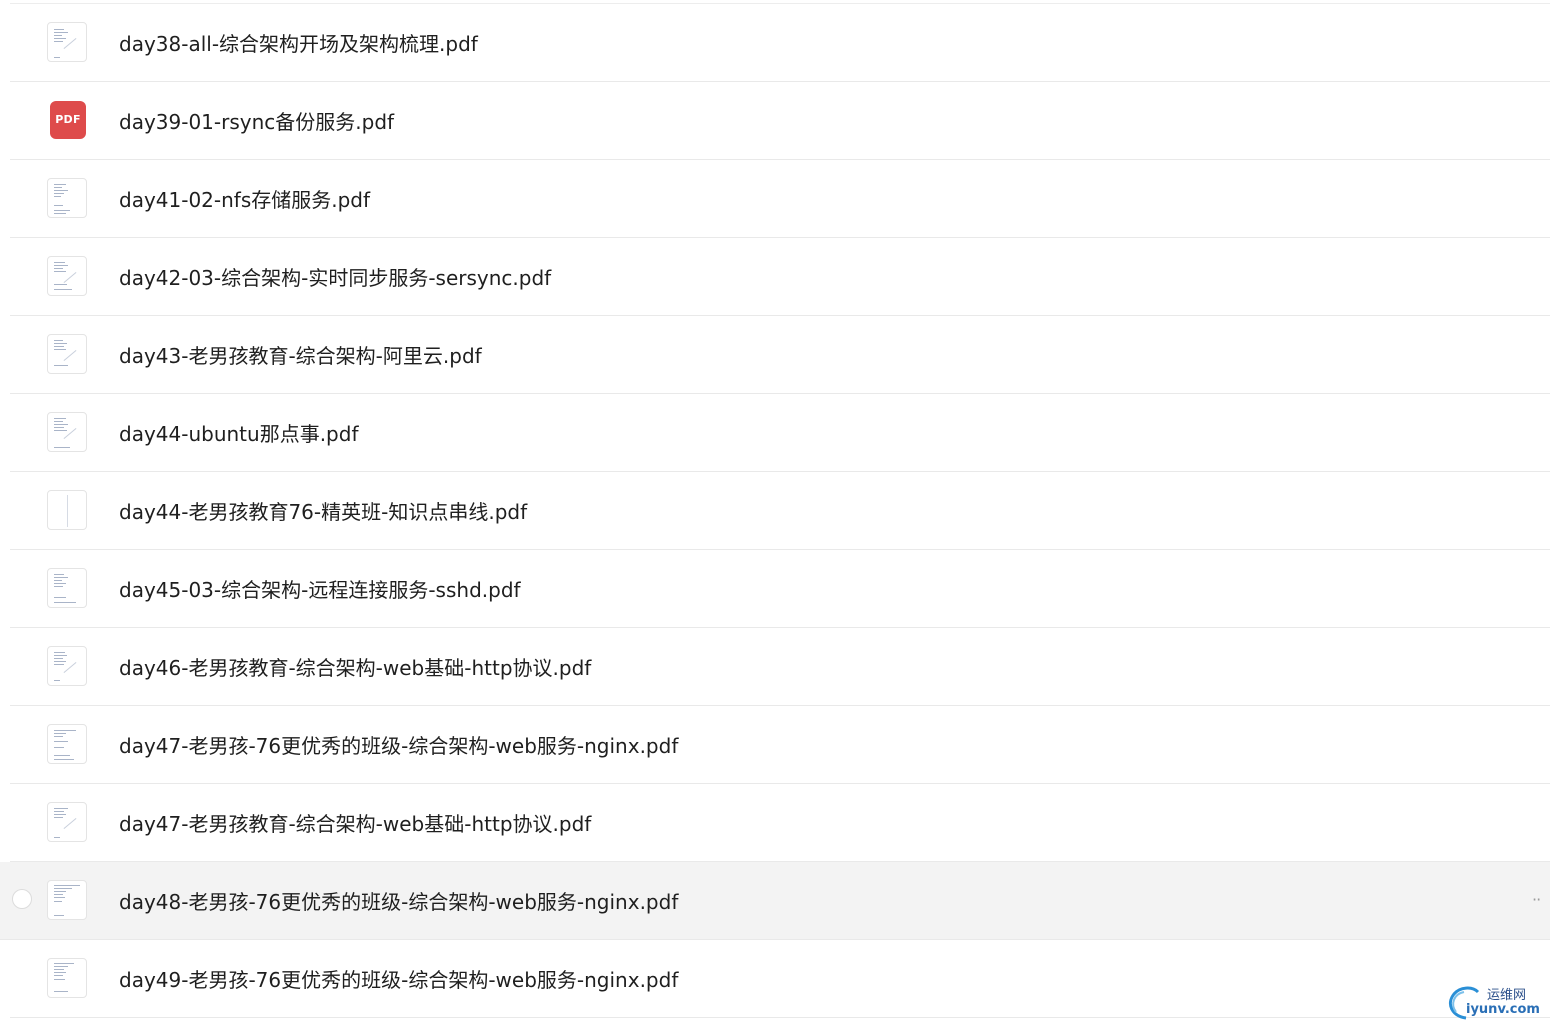 The height and width of the screenshot is (1027, 1550). Describe the element at coordinates (355, 666) in the screenshot. I see `file-name: day46-老男孩教育-综合架构-web基础-http协议.pdf` at that location.